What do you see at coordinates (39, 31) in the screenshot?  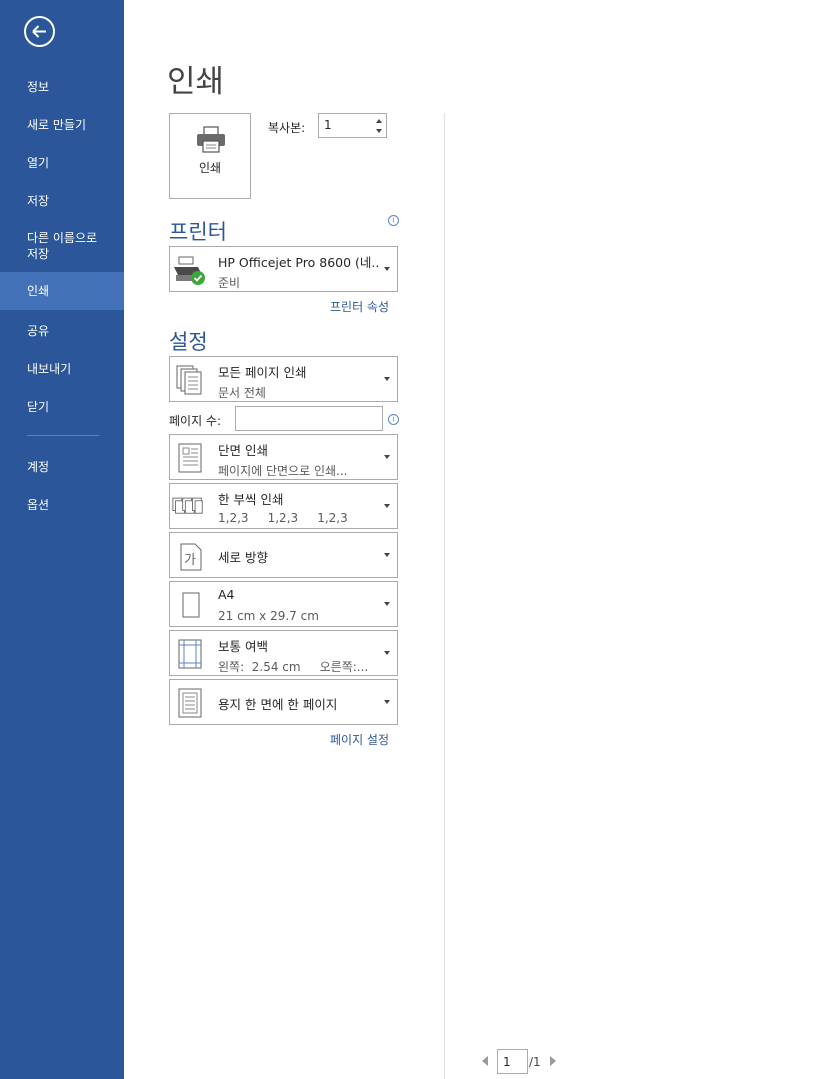 I see `back-arrow-icon` at bounding box center [39, 31].